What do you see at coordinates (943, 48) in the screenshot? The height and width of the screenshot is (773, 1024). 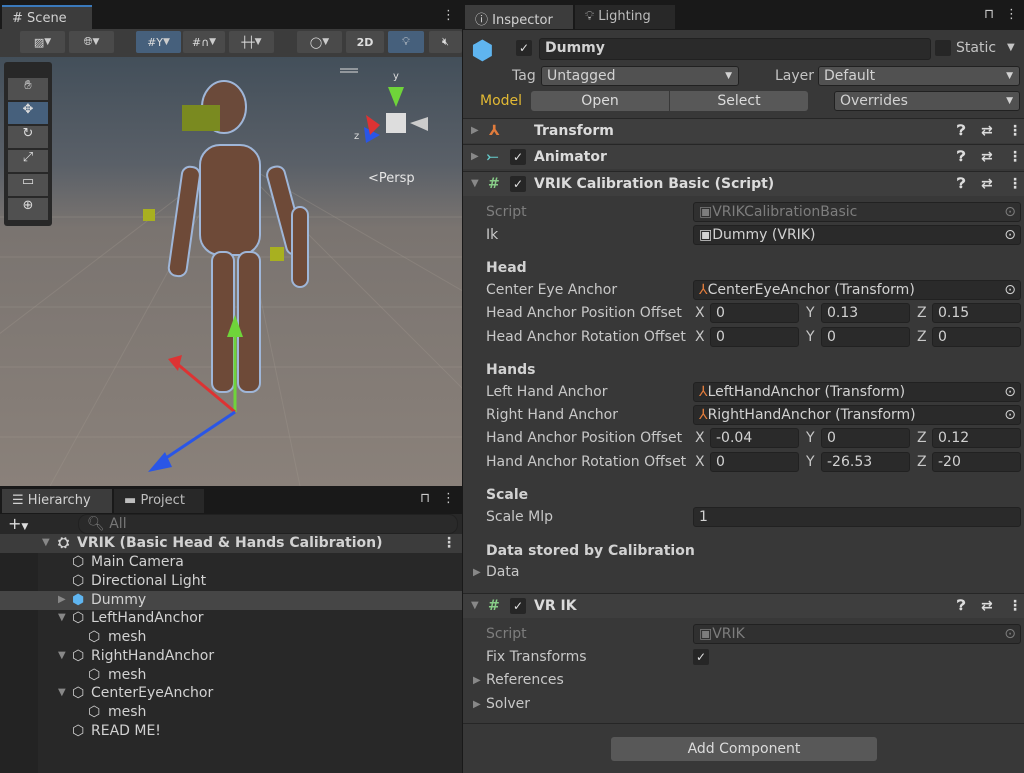 I see `static-checkbox` at bounding box center [943, 48].